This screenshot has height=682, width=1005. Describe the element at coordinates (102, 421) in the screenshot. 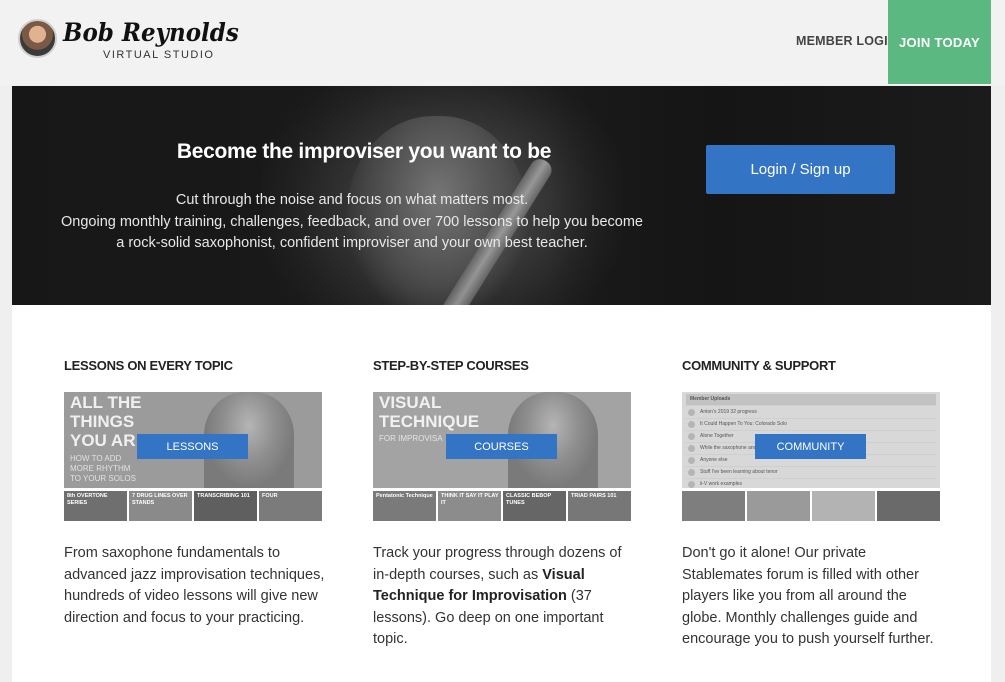

I see `thumb-text: THINGS` at that location.